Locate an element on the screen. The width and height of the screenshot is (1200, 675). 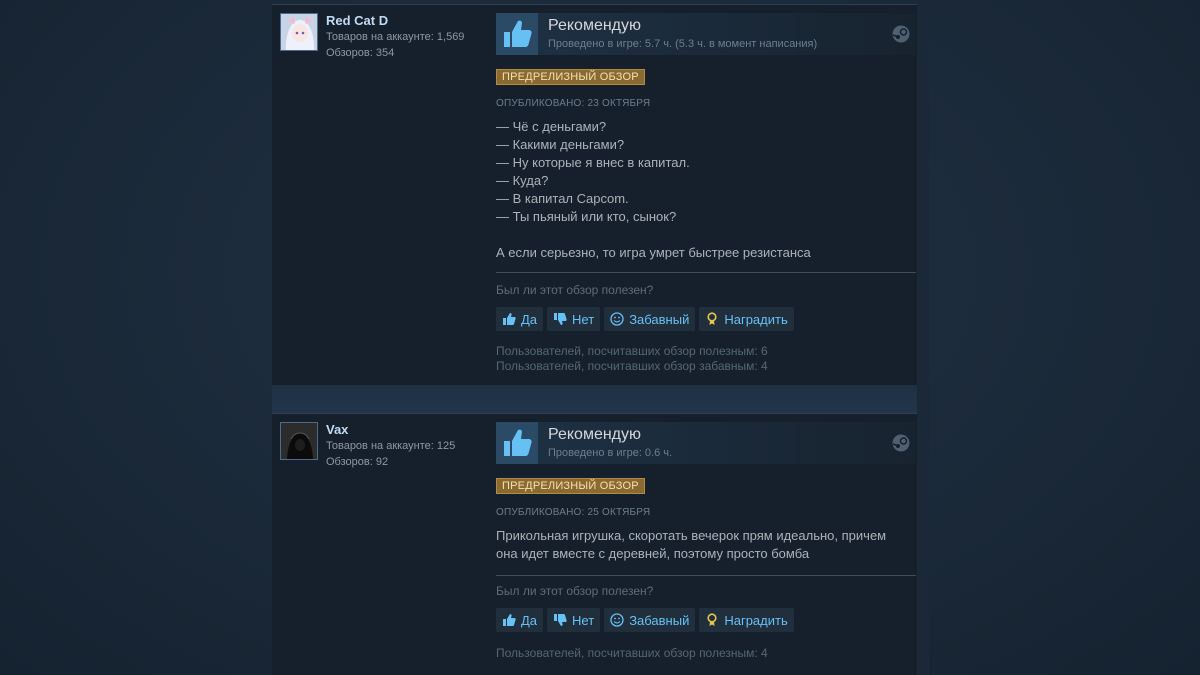
posted-date: ОПУБЛИКОВАНО: 25 ОКТЯБРЯ is located at coordinates (573, 512).